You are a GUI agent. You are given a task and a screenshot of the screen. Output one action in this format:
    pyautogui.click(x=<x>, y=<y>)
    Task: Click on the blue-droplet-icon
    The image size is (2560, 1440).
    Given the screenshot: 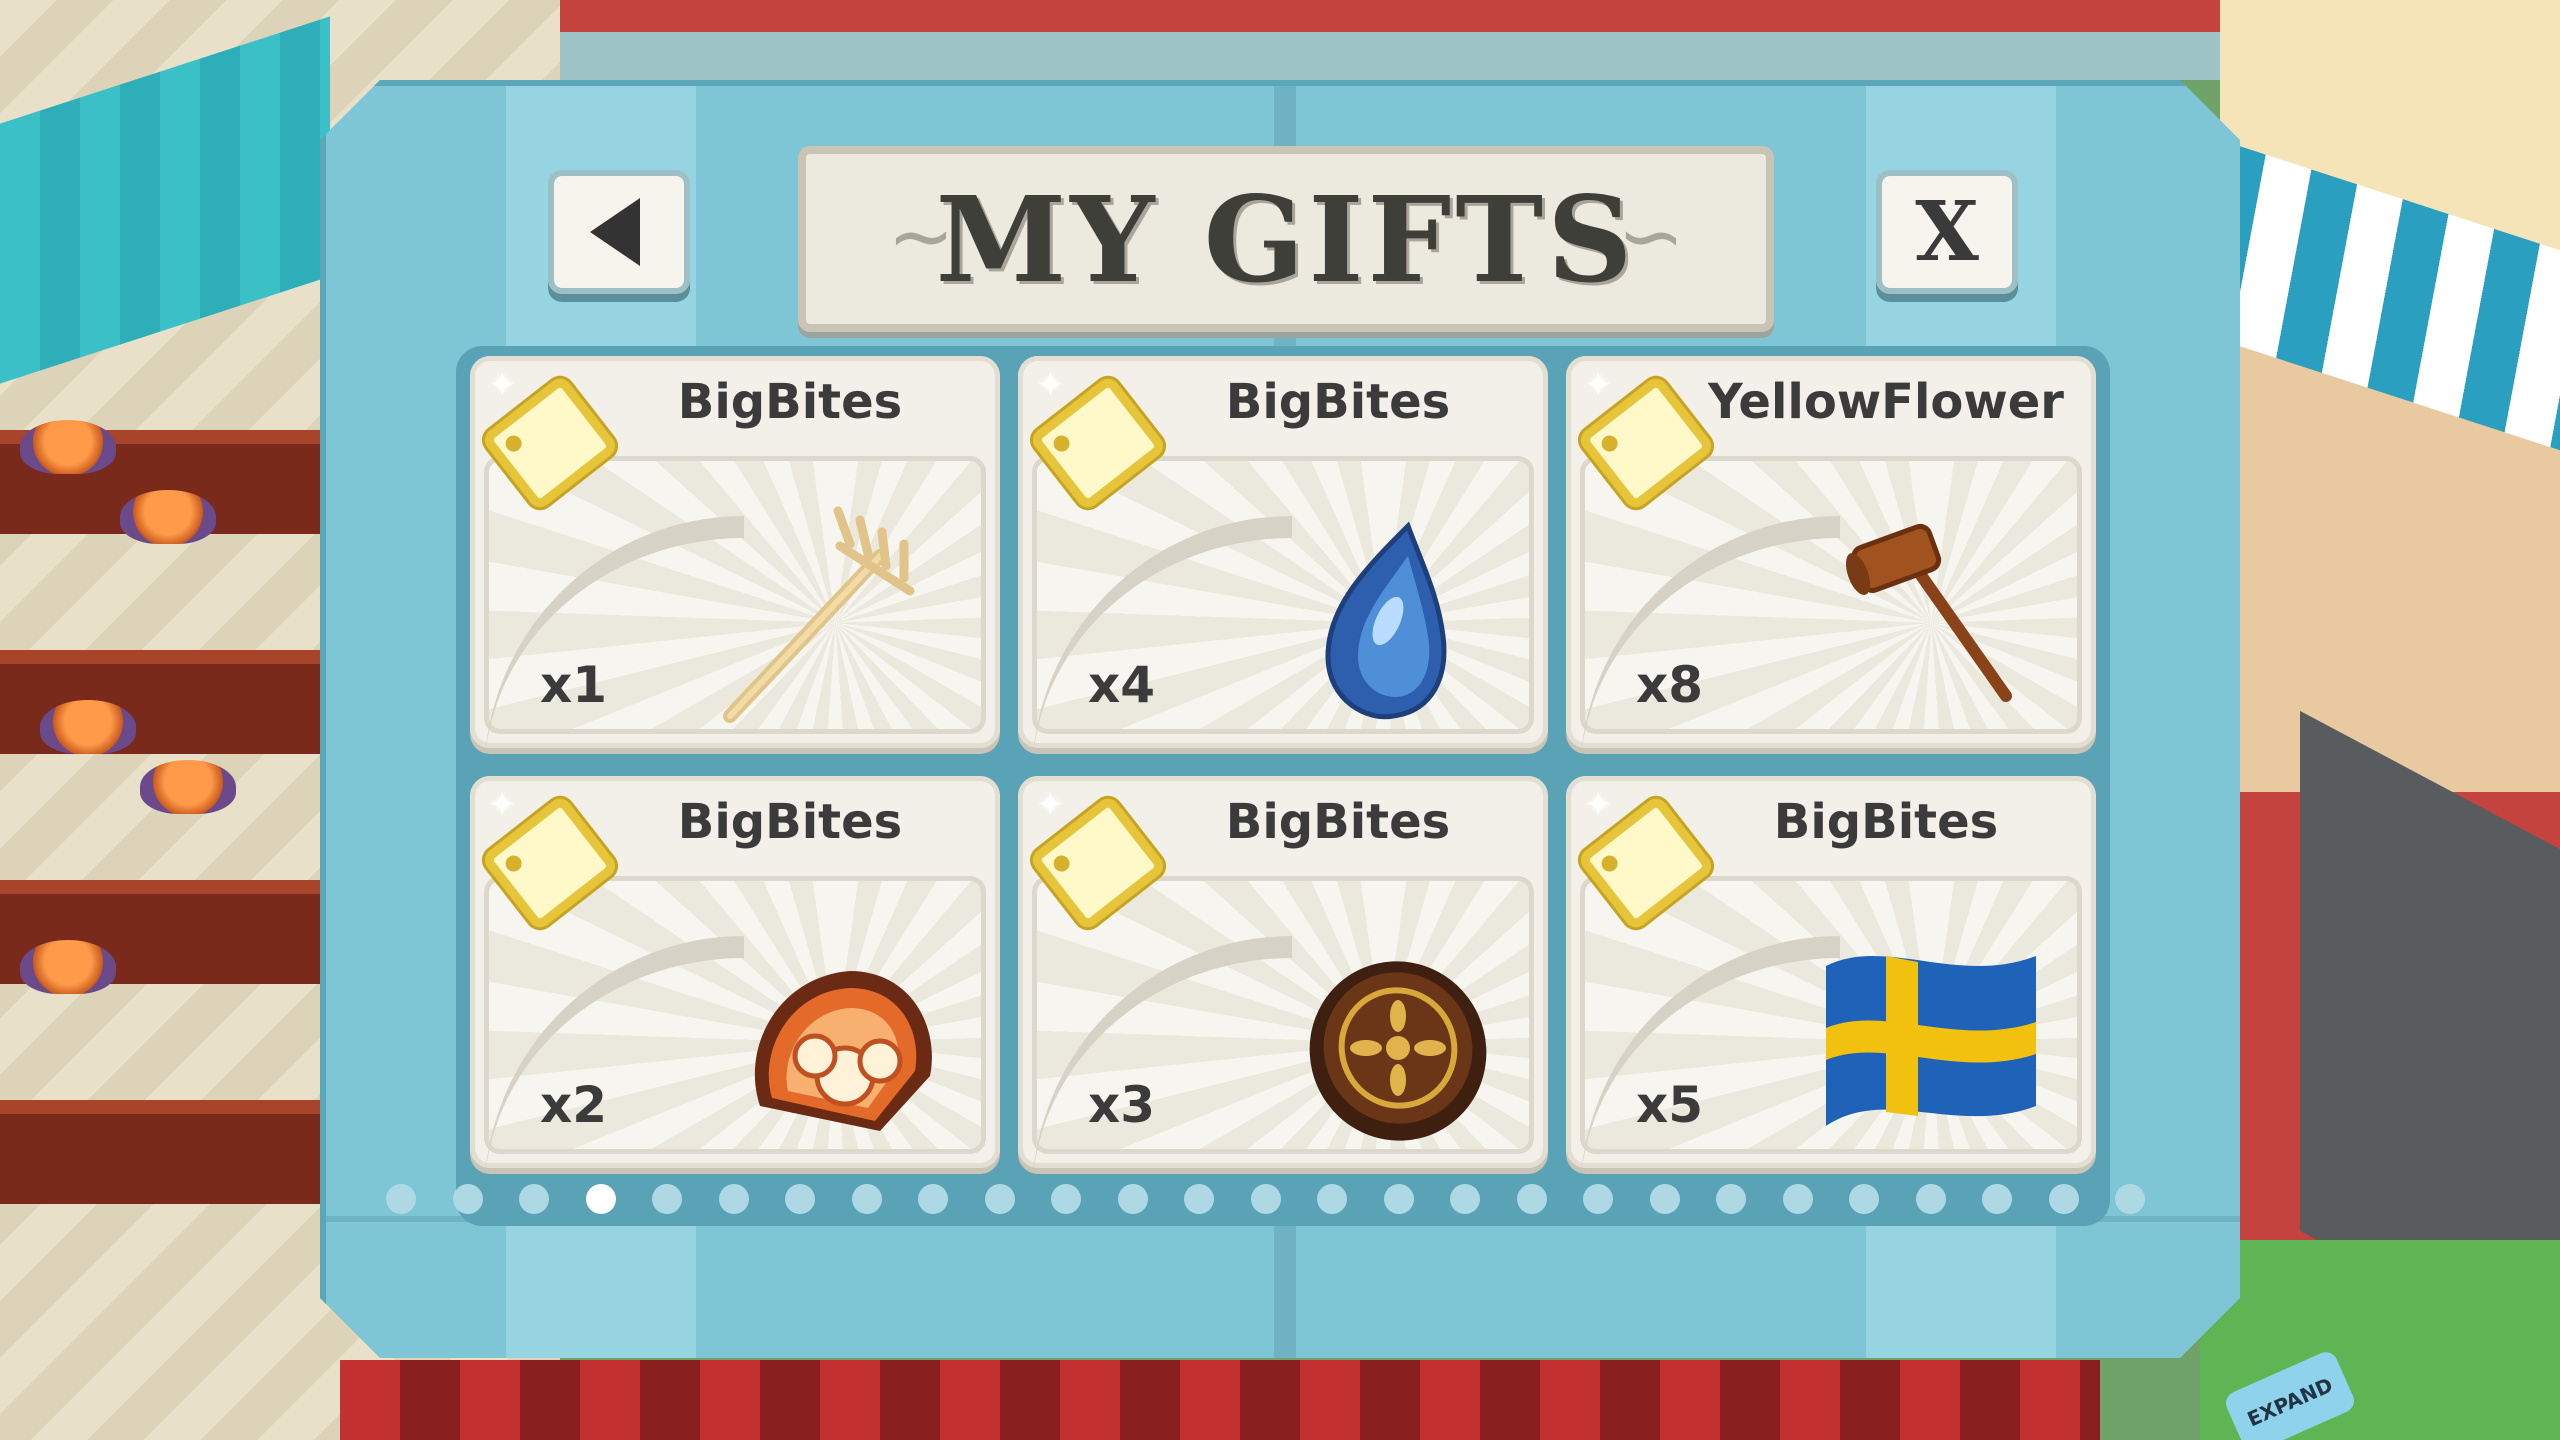 What is the action you would take?
    pyautogui.click(x=1386, y=620)
    